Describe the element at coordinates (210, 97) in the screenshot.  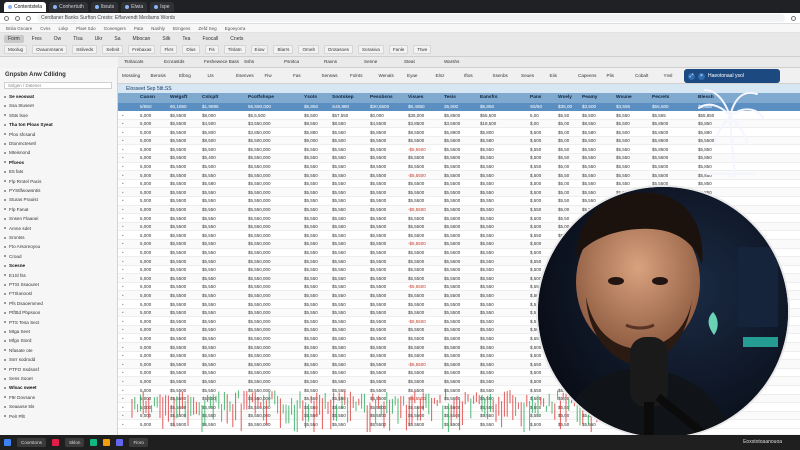
I see `grid-column-header: Cnlcplt` at that location.